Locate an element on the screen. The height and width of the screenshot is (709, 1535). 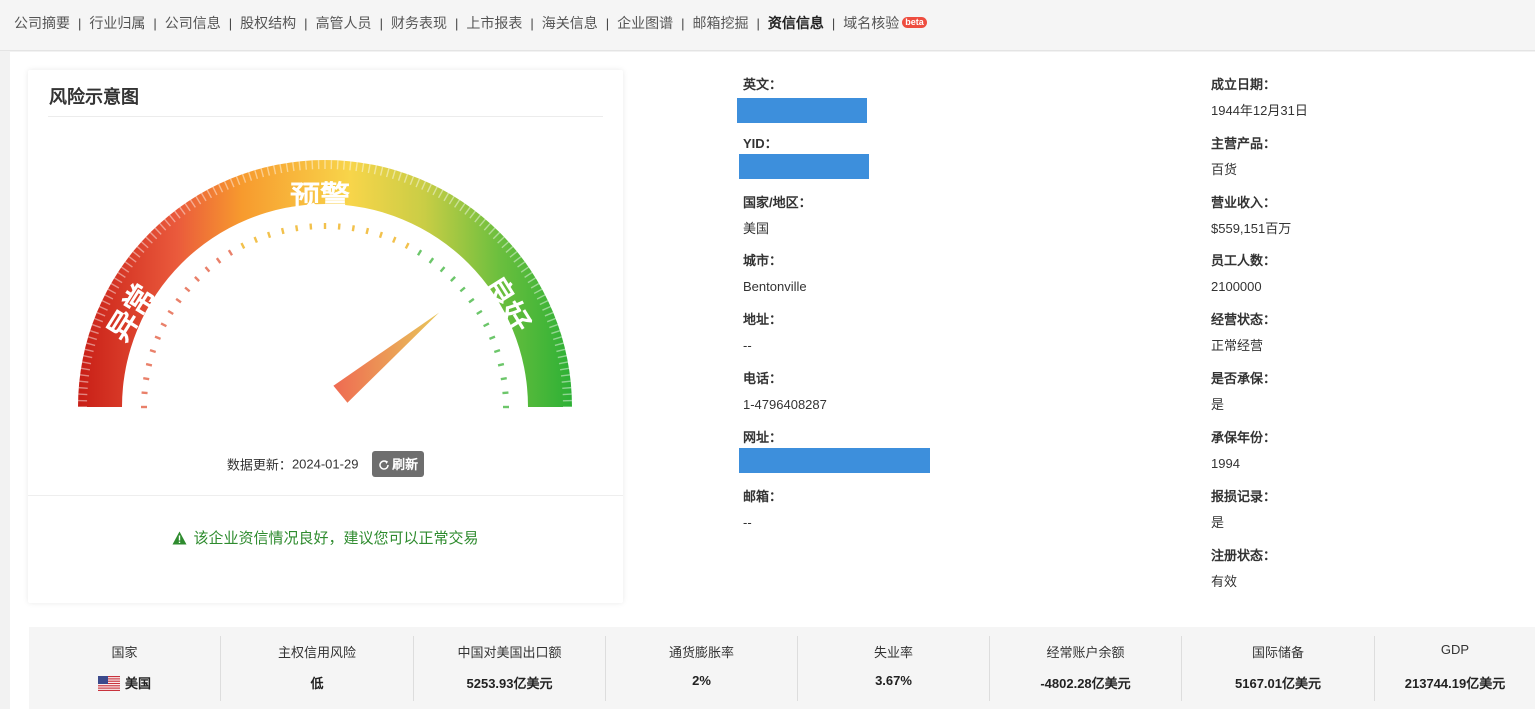
stat-value-text: 美国 is located at coordinates (137, 683).